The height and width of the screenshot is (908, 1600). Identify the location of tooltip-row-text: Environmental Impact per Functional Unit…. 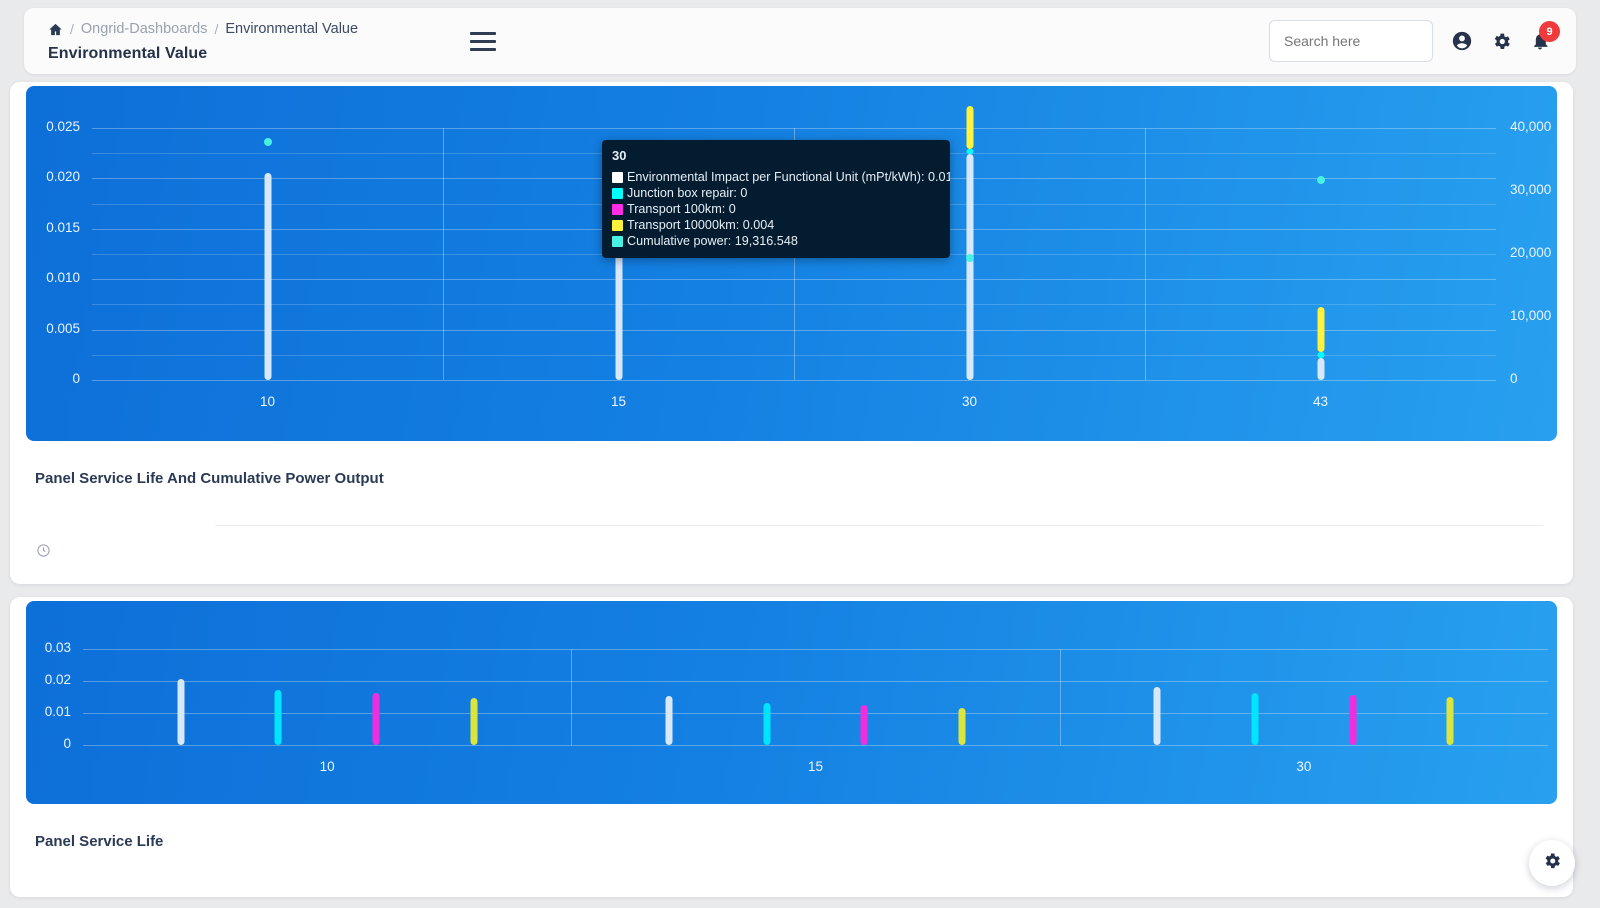
(788, 177).